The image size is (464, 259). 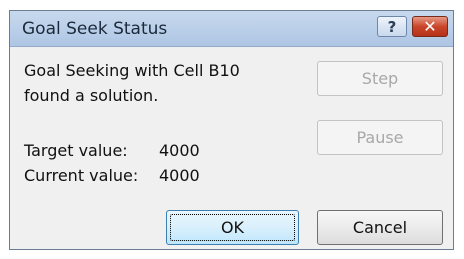 I want to click on step-button: Step, so click(x=380, y=78).